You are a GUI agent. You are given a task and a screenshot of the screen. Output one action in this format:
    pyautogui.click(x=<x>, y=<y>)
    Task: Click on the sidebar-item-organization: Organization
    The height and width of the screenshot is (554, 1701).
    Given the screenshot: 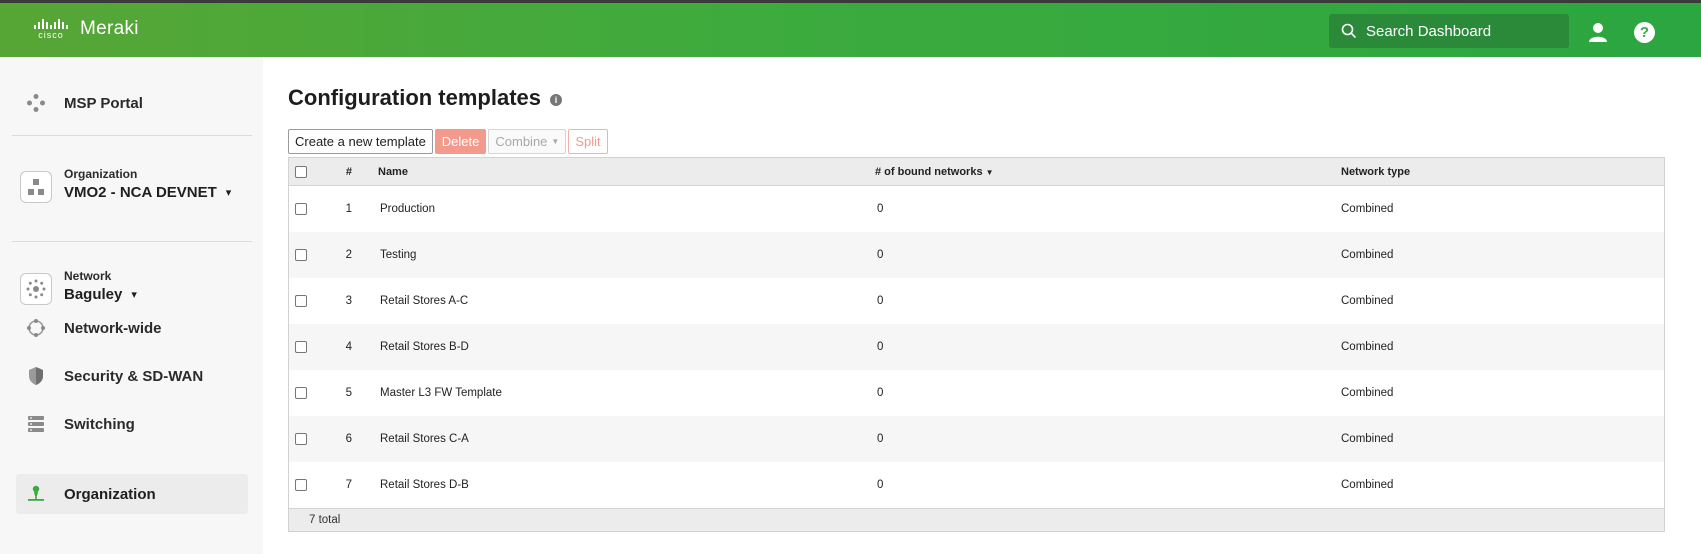 What is the action you would take?
    pyautogui.click(x=132, y=494)
    